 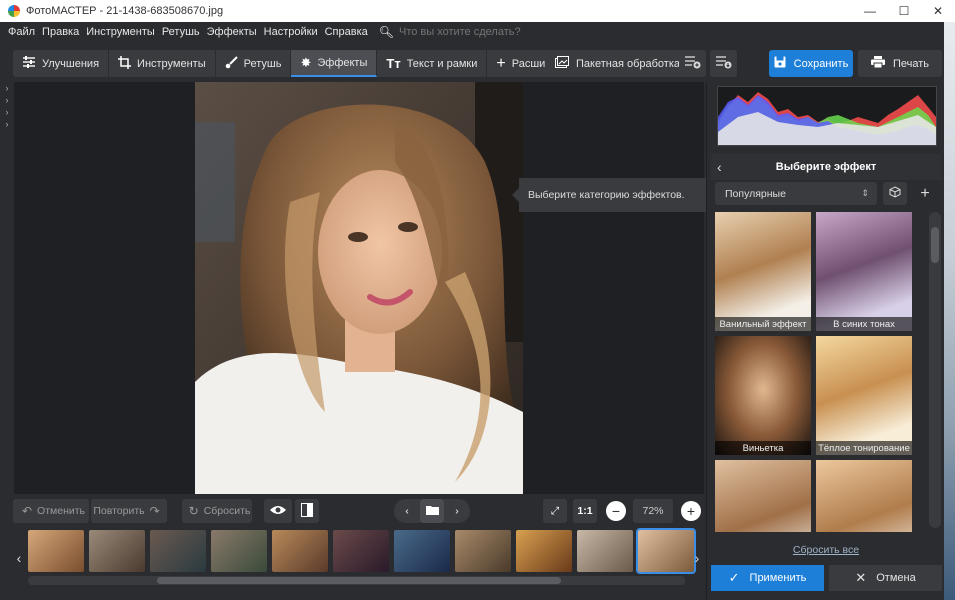 What do you see at coordinates (181, 32) in the screenshot?
I see `menu-retouch: Ретушь` at bounding box center [181, 32].